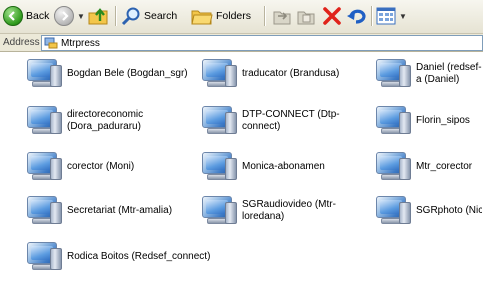  I want to click on computer-name: Monica-abonamen, so click(283, 166).